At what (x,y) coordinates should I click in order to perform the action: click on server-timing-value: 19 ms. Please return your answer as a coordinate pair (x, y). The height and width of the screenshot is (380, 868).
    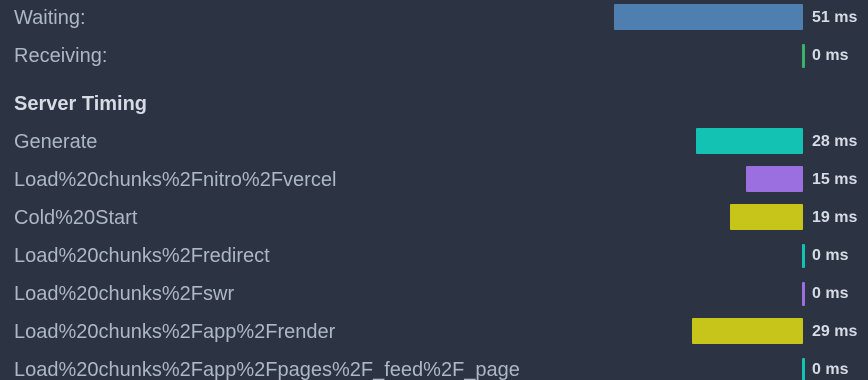
    Looking at the image, I should click on (835, 217).